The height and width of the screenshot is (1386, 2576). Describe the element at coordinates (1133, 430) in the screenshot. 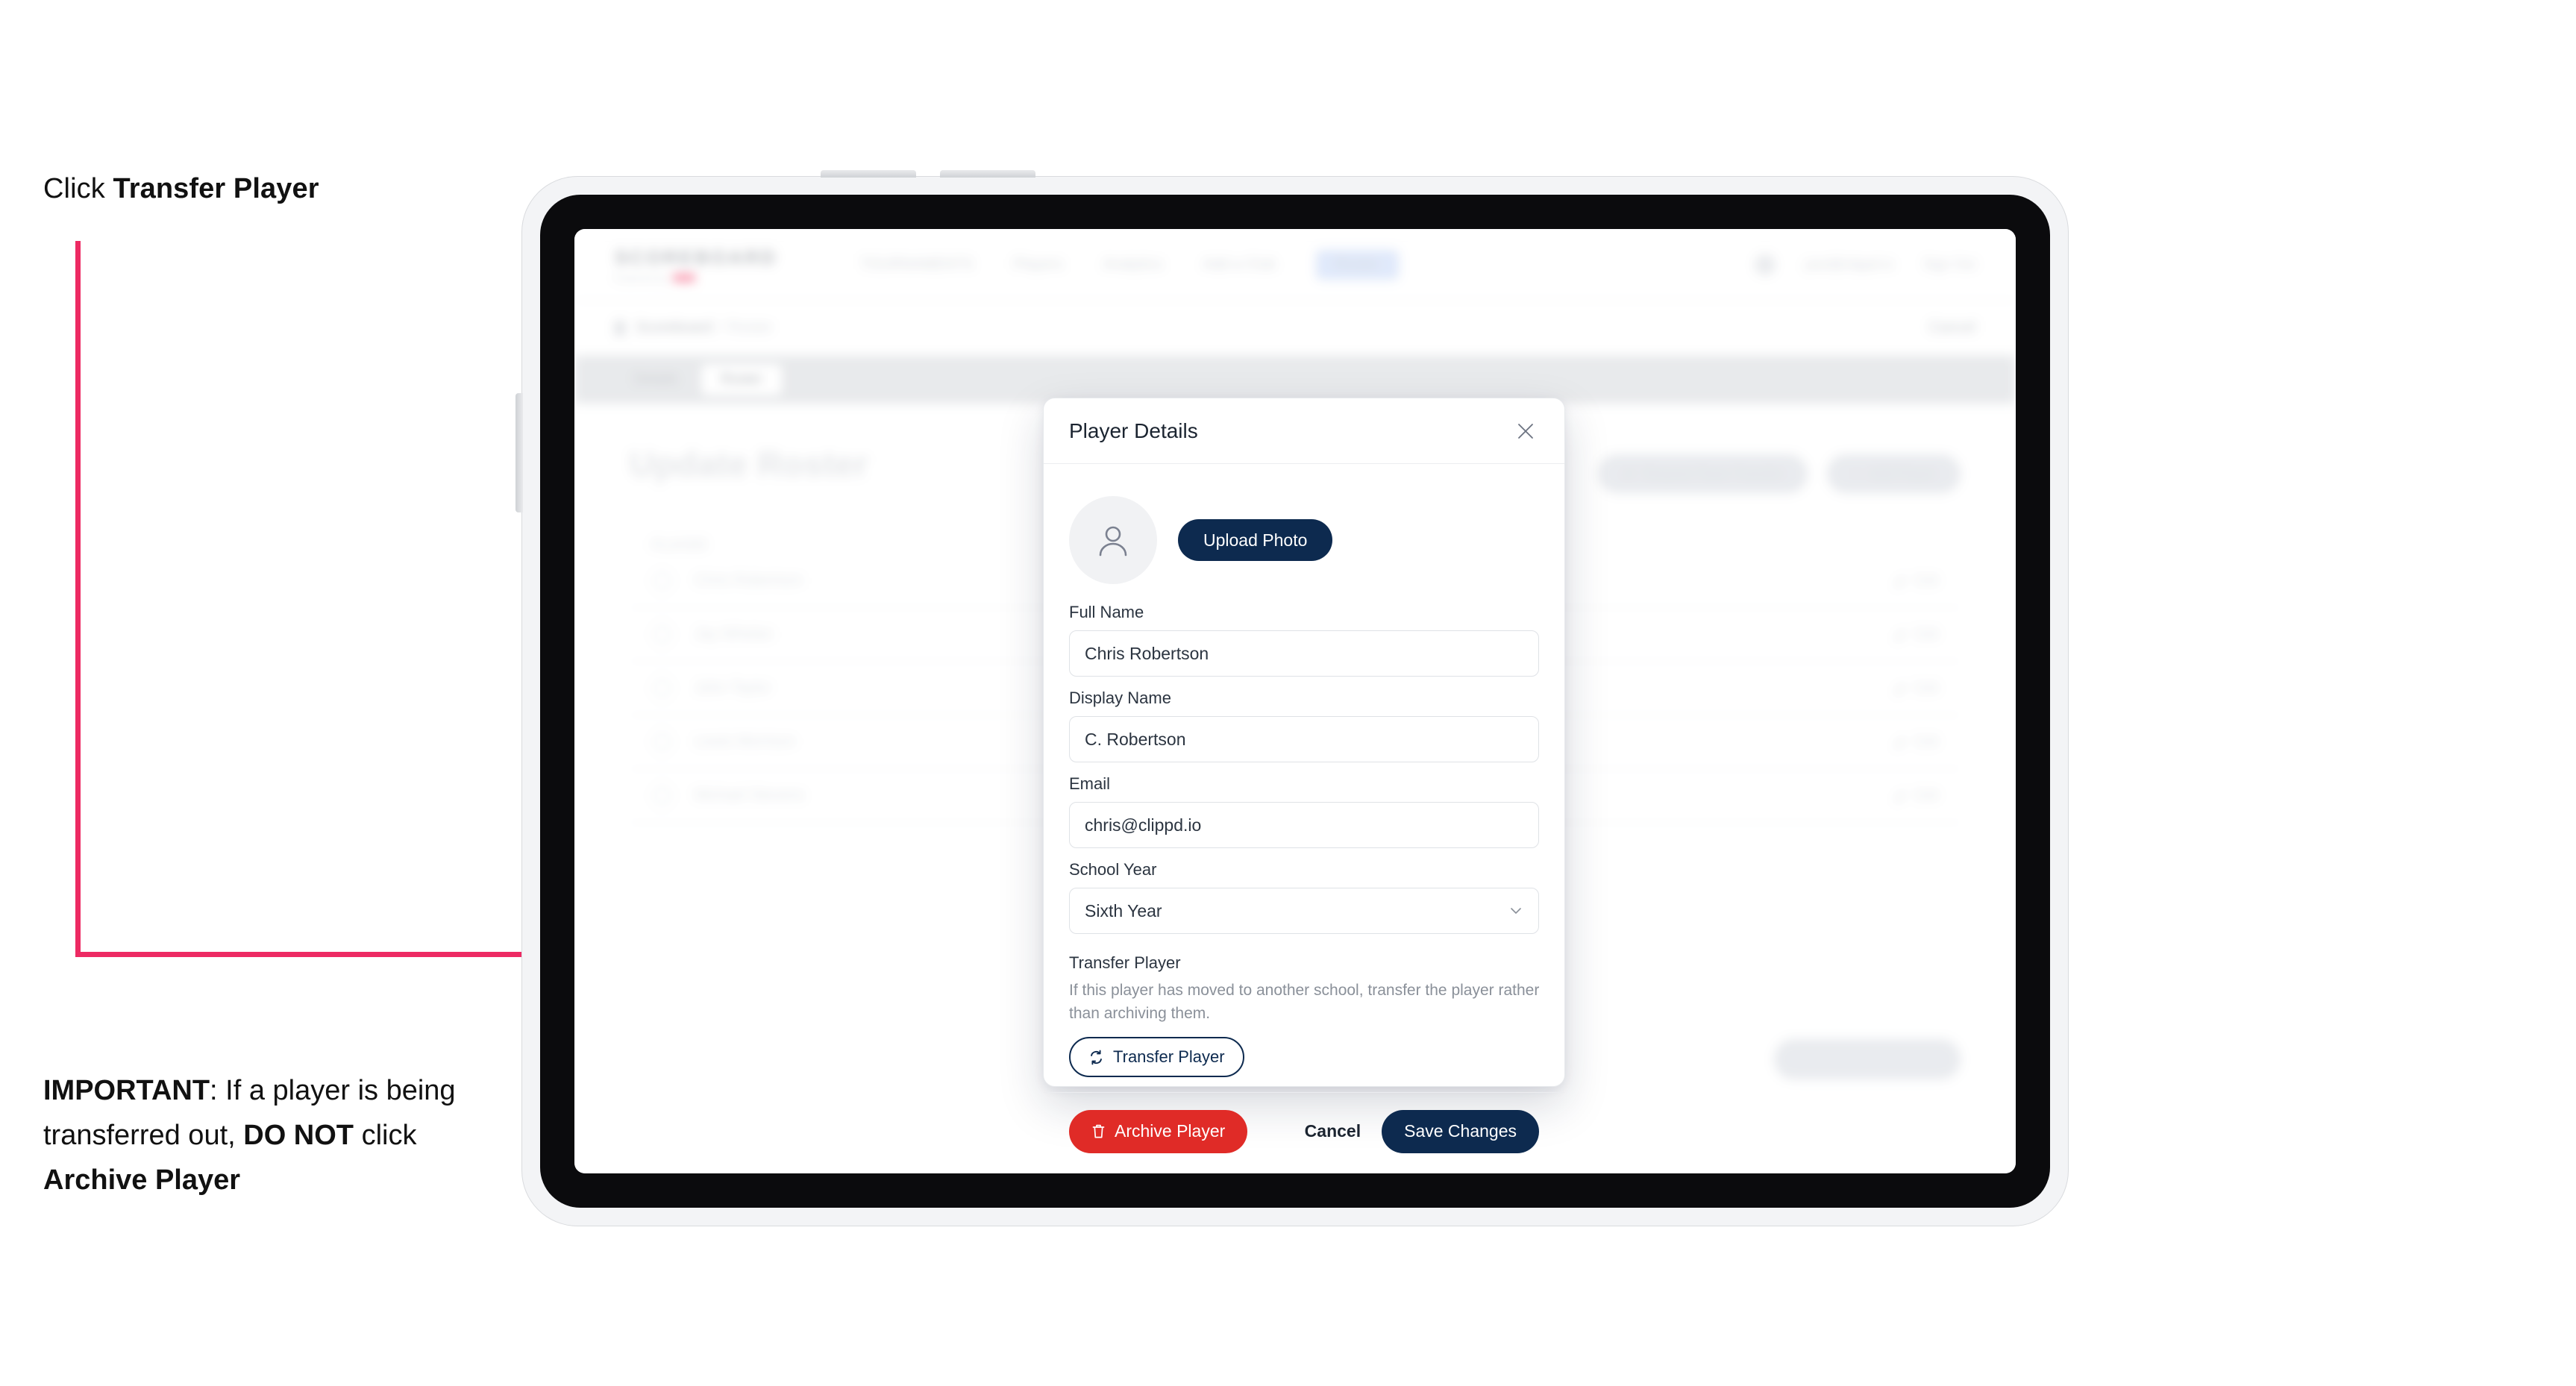

I see `modal-title: Player Details` at that location.